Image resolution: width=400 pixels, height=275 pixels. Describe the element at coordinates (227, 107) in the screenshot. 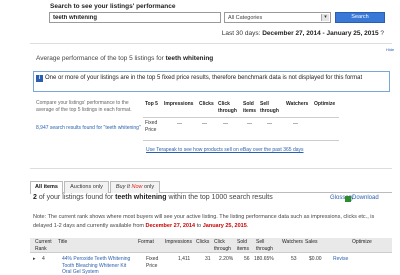

I see `col-click-through: Click through` at that location.